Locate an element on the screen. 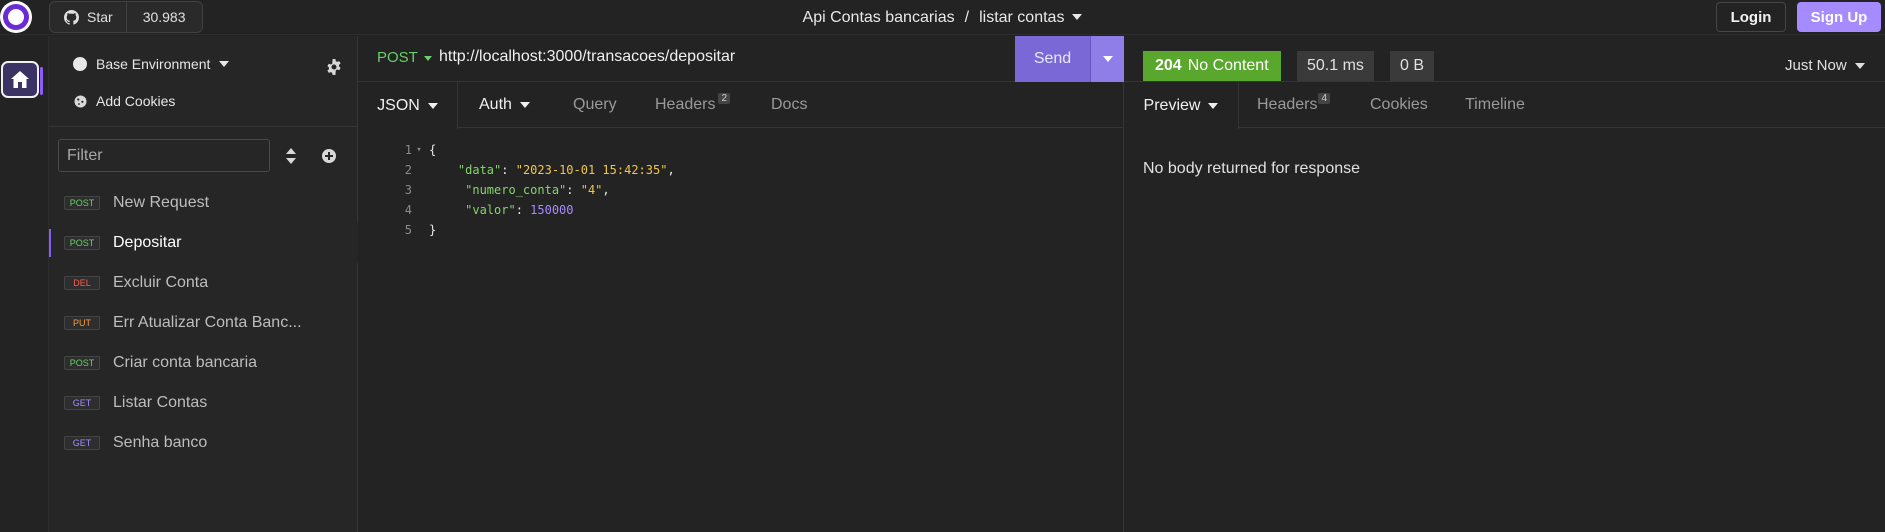  tab-headers-label: Headers is located at coordinates (685, 104).